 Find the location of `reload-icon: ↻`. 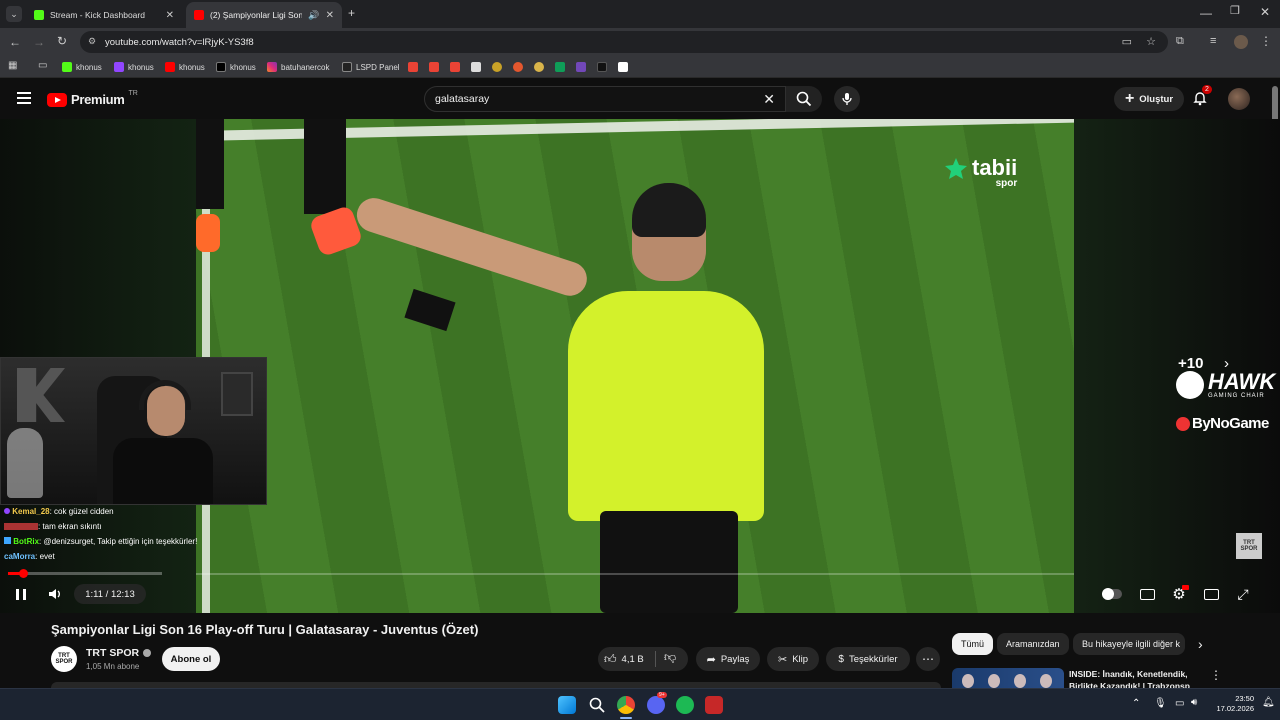

reload-icon: ↻ is located at coordinates (62, 41).